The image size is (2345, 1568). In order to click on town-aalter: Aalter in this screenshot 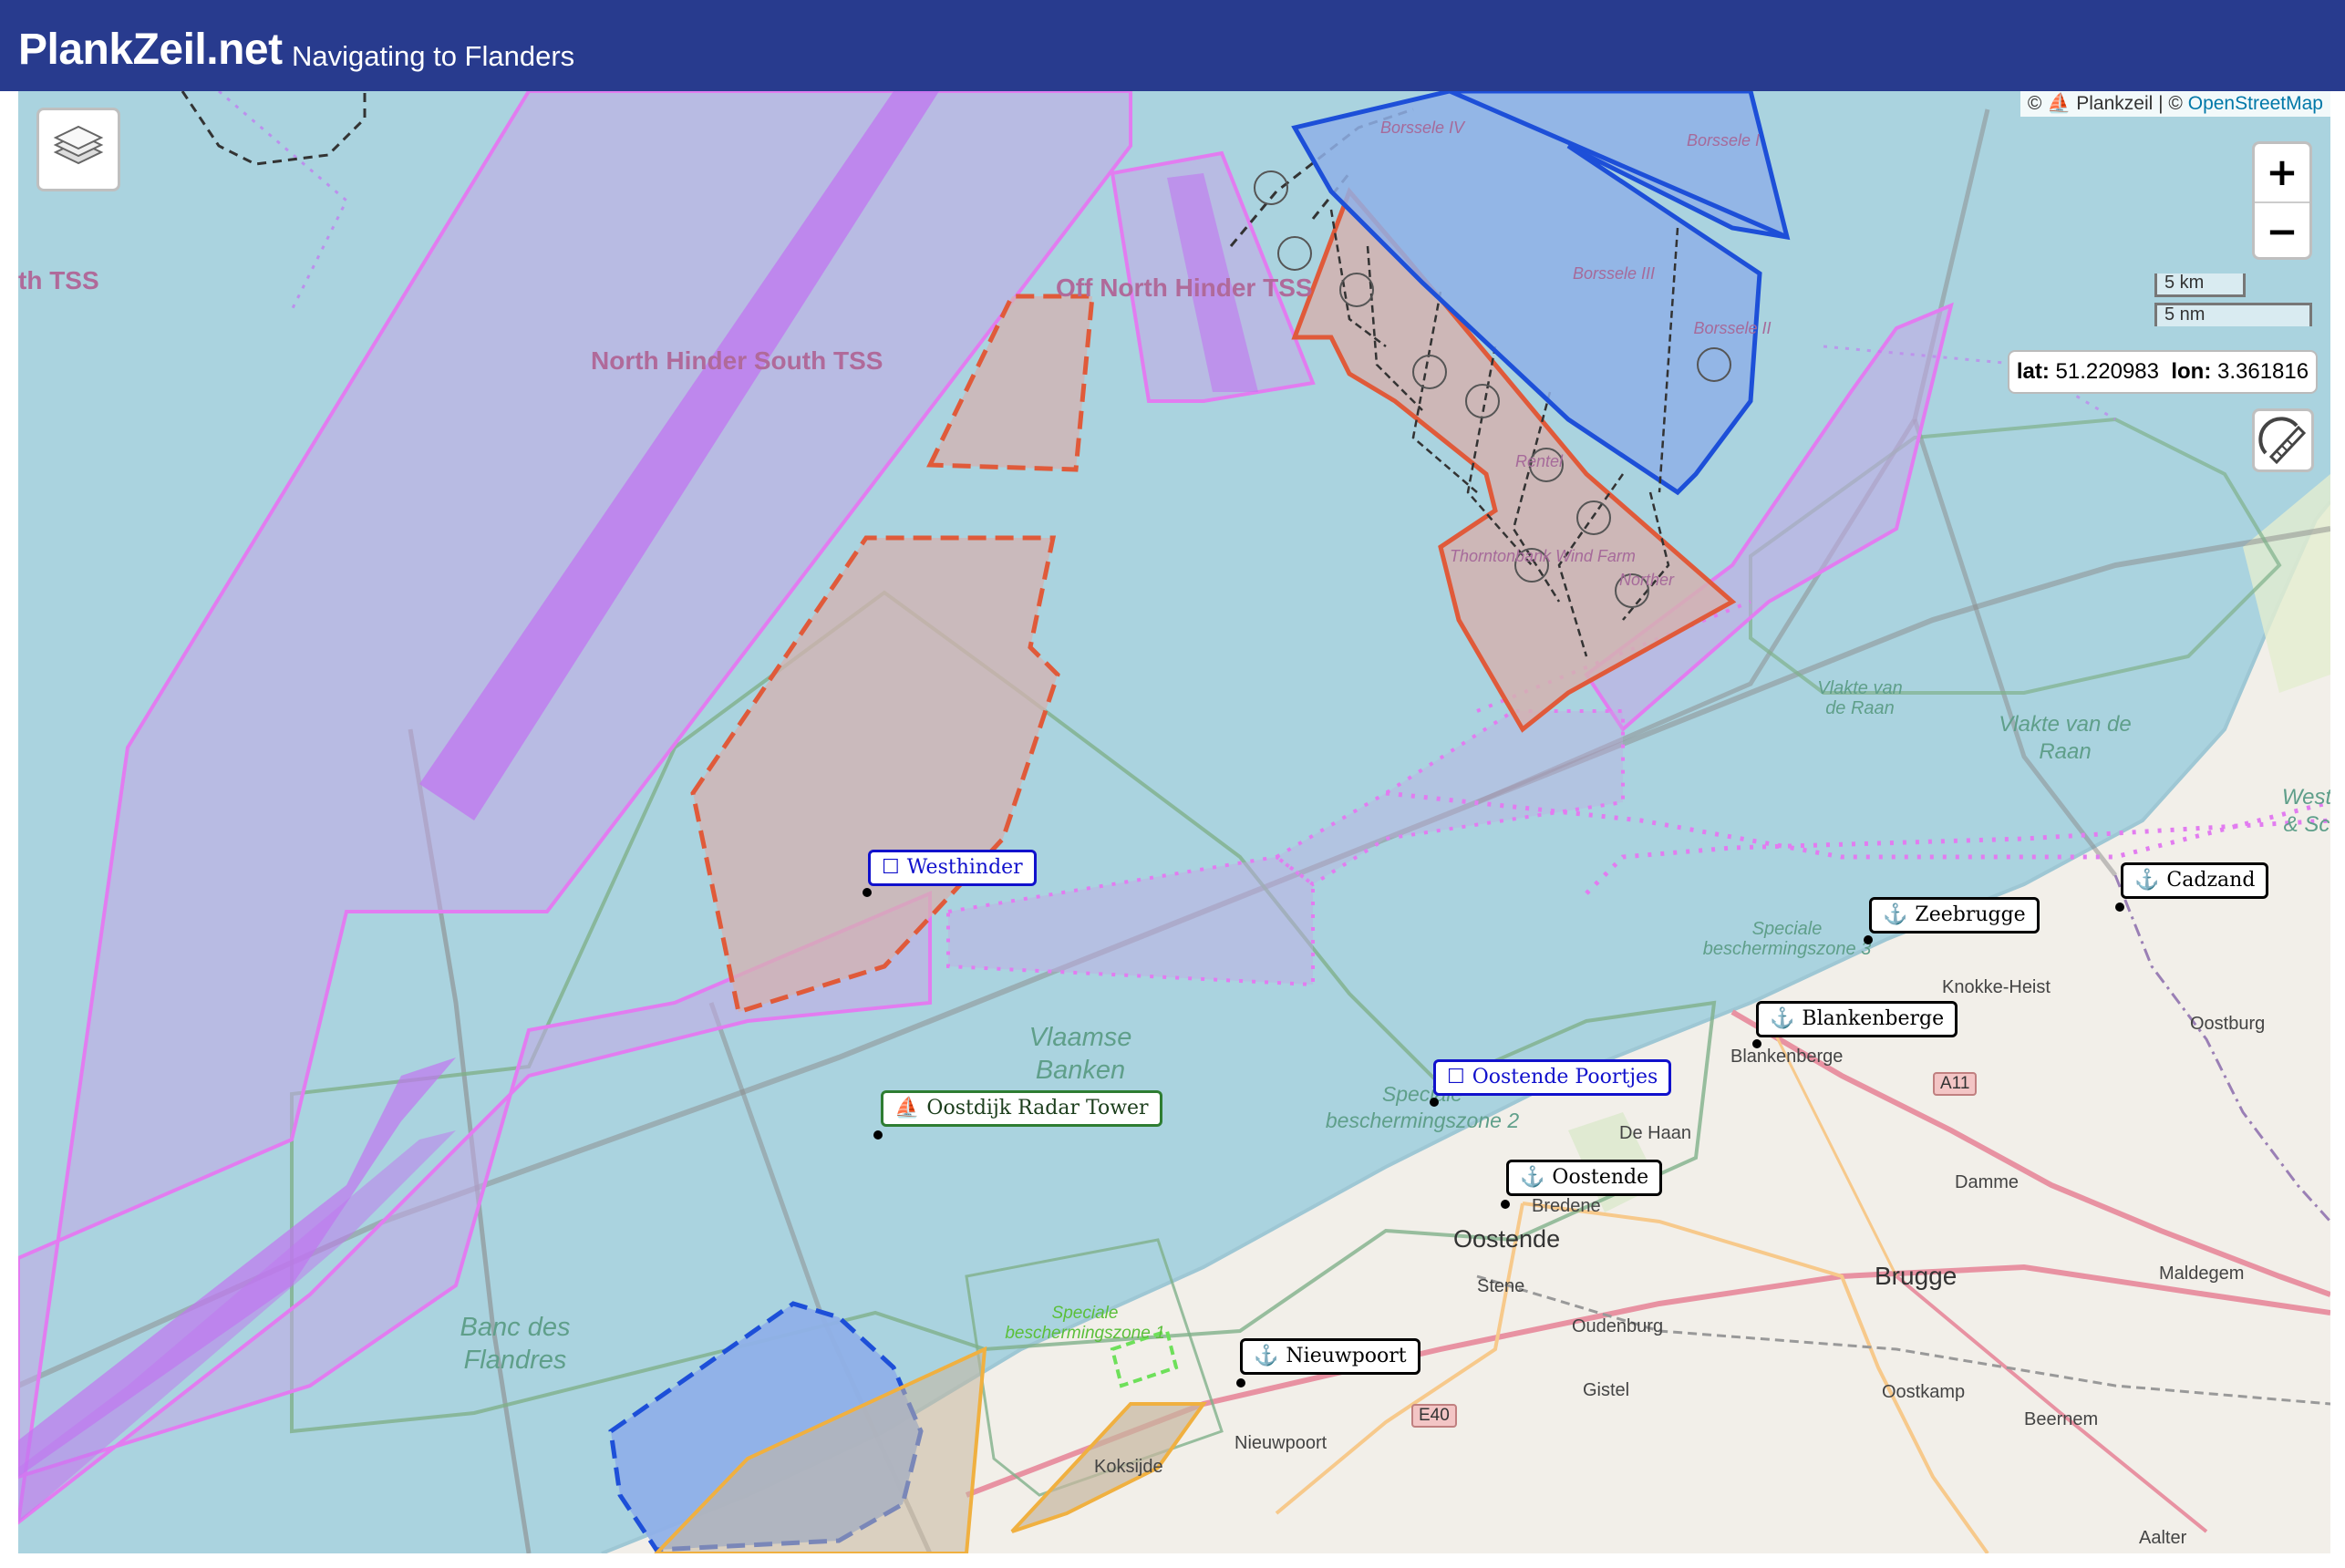, I will do `click(2163, 1538)`.